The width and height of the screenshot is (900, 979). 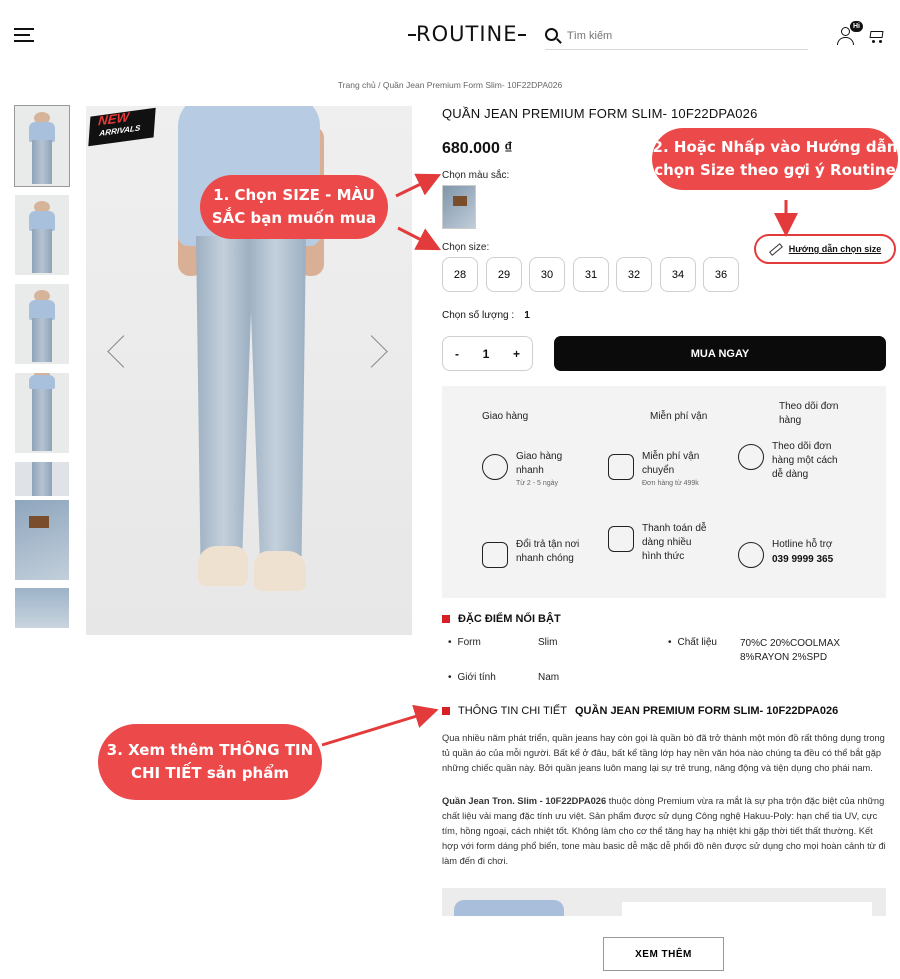 What do you see at coordinates (501, 619) in the screenshot?
I see `features-heading: ĐẶC ĐIỂM NỔI BẬT` at bounding box center [501, 619].